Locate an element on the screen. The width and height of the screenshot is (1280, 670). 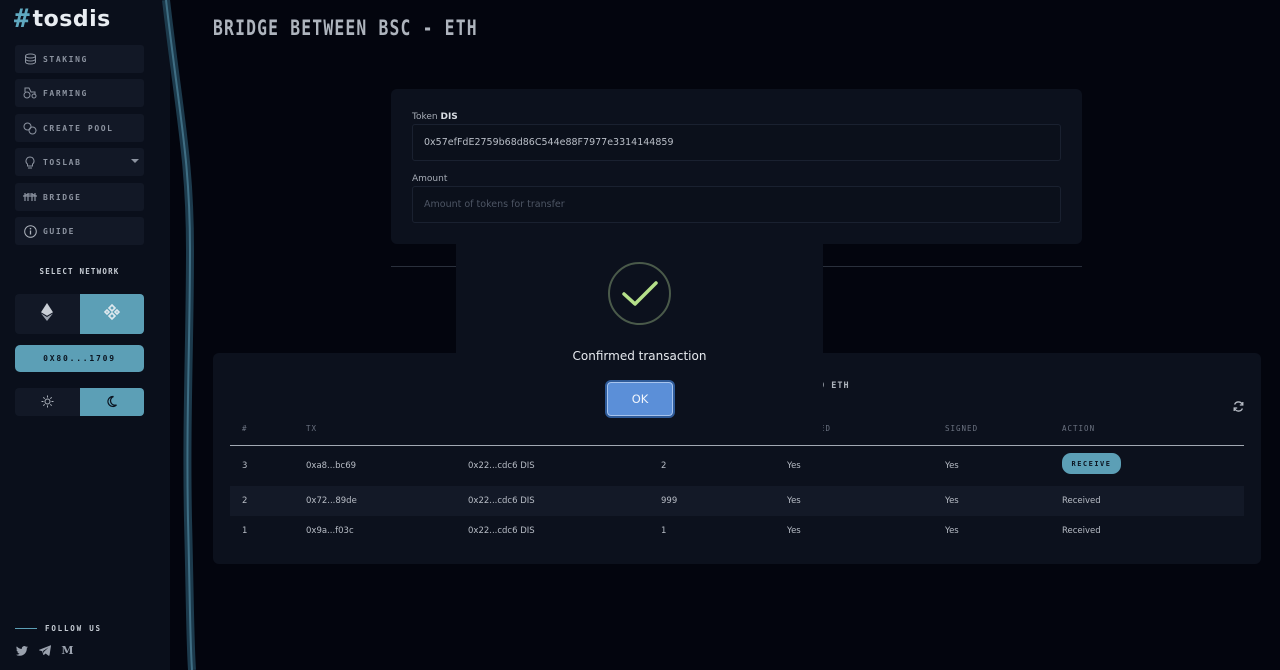
sidebar-item-label: CREATE POOL is located at coordinates (78, 128).